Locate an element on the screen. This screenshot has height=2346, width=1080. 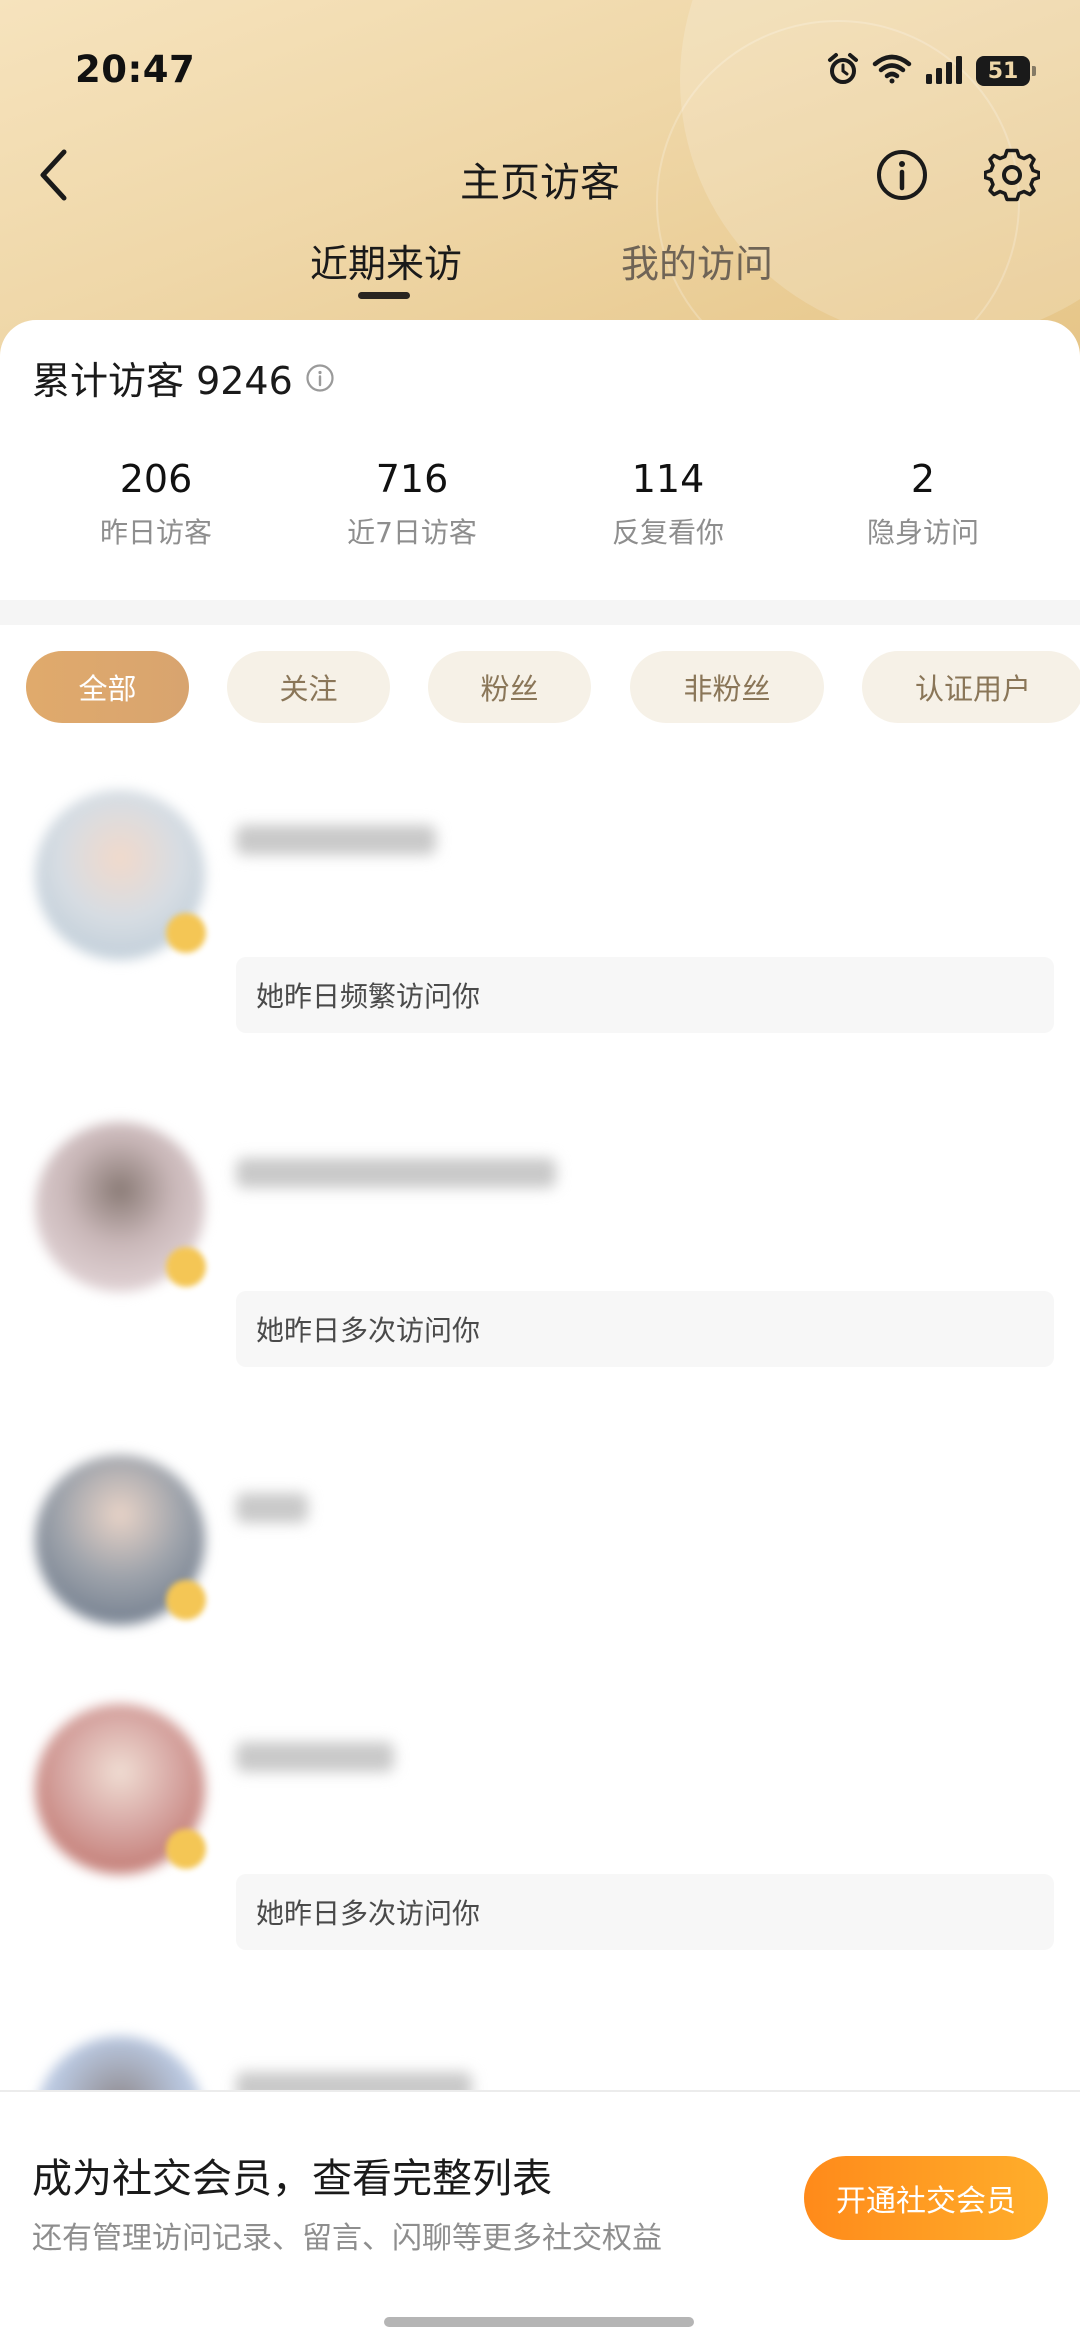
stat-last-7-days: 716 近7日访客 is located at coordinates (412, 503).